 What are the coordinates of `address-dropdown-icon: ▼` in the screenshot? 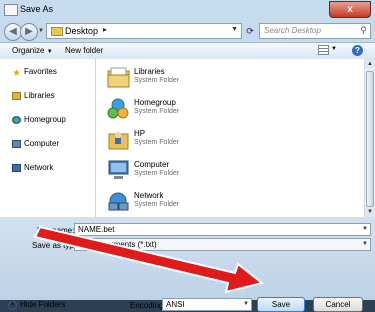 It's located at (234, 29).